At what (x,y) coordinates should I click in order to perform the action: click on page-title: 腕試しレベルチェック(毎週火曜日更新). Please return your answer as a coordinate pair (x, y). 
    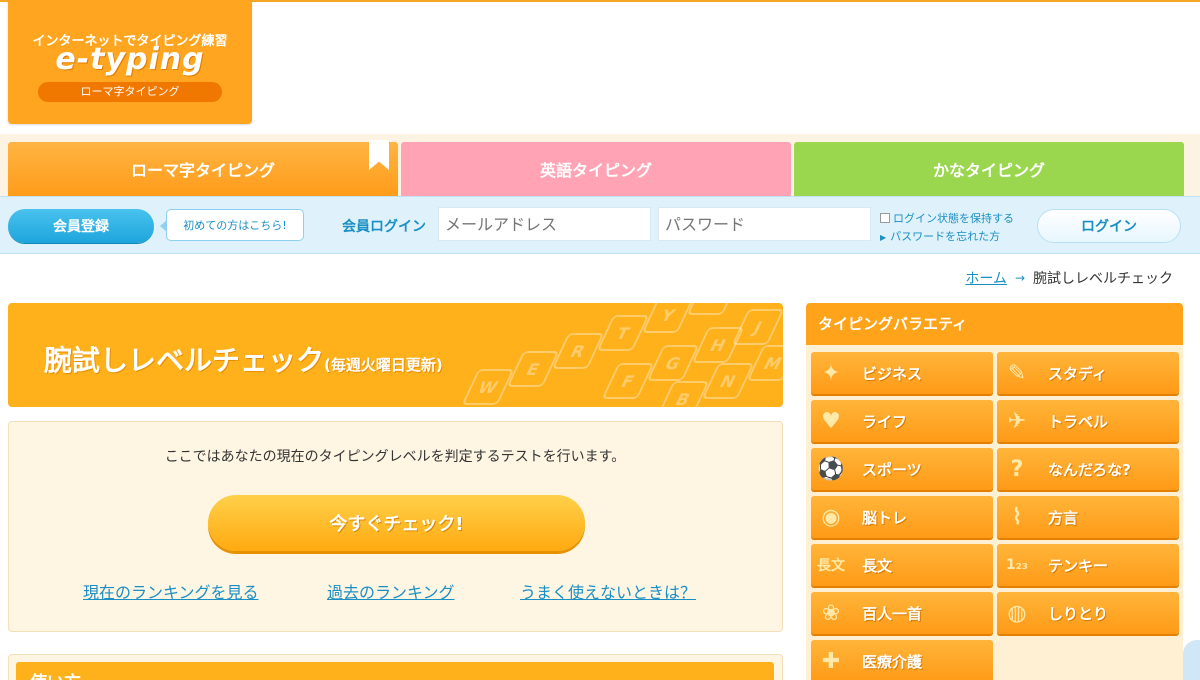
    Looking at the image, I should click on (243, 359).